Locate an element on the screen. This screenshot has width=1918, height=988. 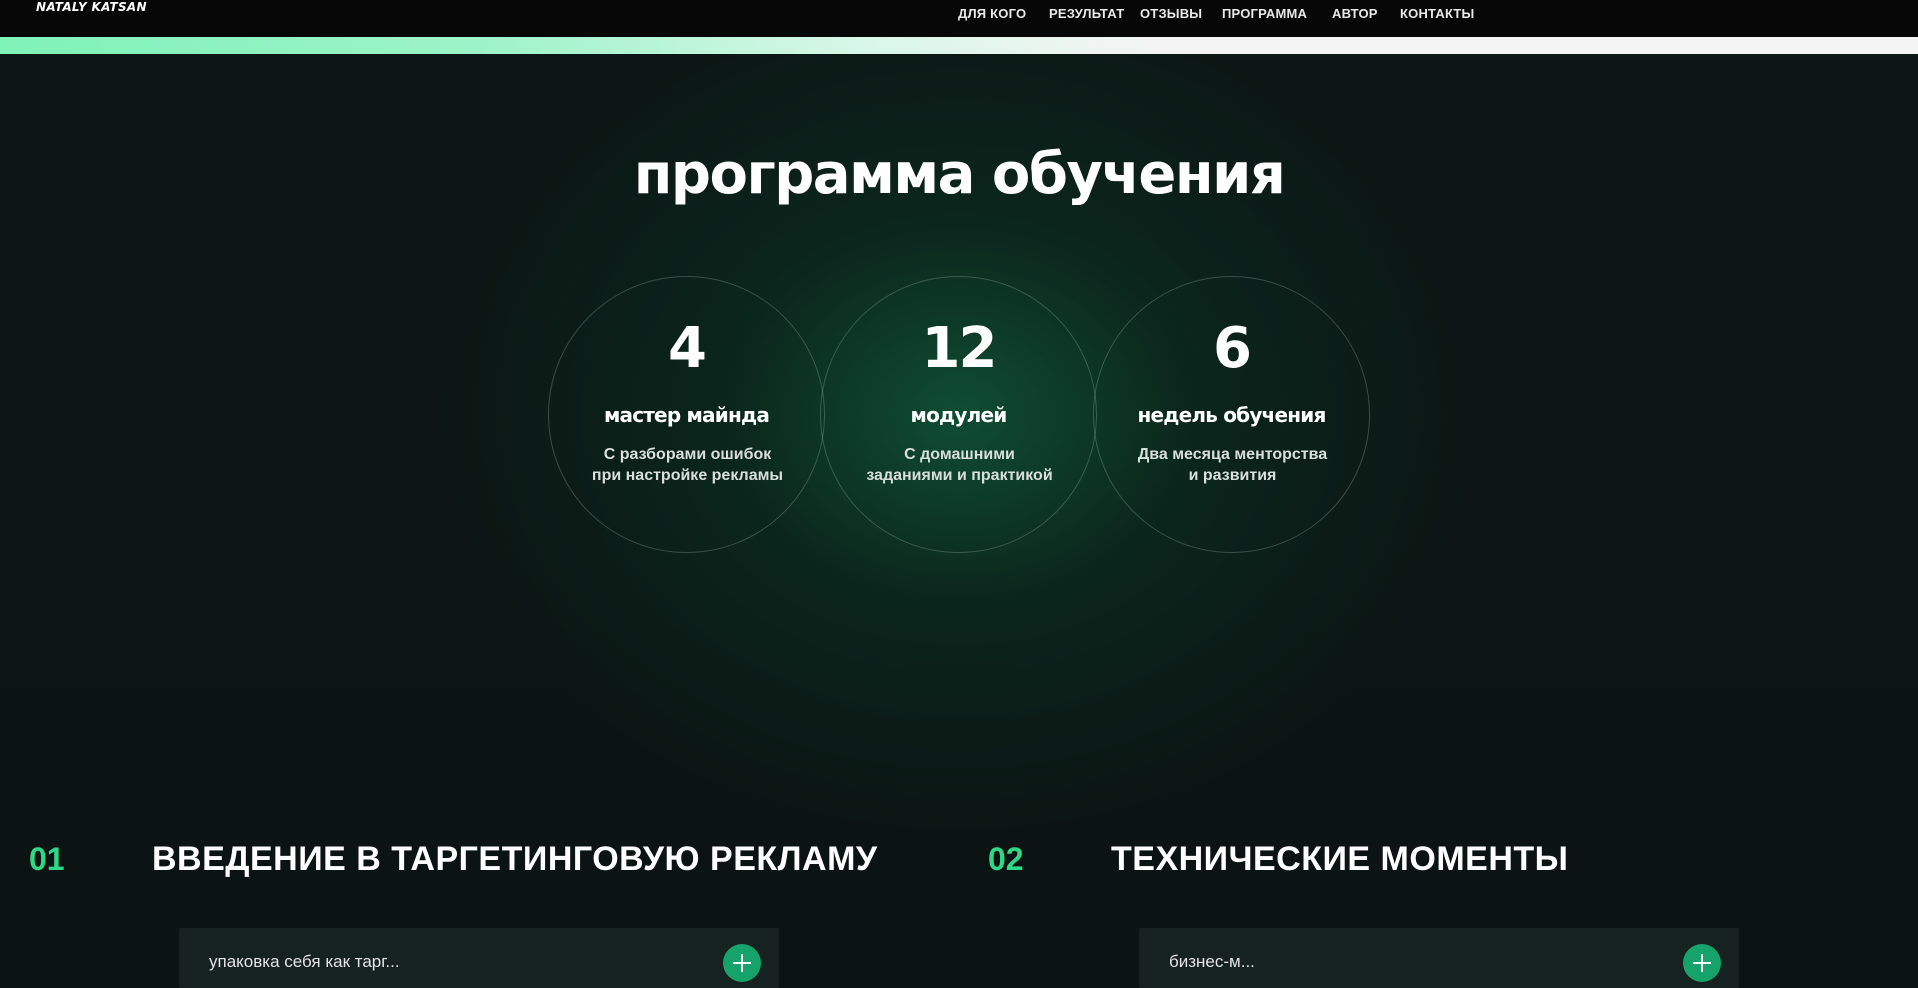
stat-description-line: заданиями и практикой is located at coordinates (959, 475).